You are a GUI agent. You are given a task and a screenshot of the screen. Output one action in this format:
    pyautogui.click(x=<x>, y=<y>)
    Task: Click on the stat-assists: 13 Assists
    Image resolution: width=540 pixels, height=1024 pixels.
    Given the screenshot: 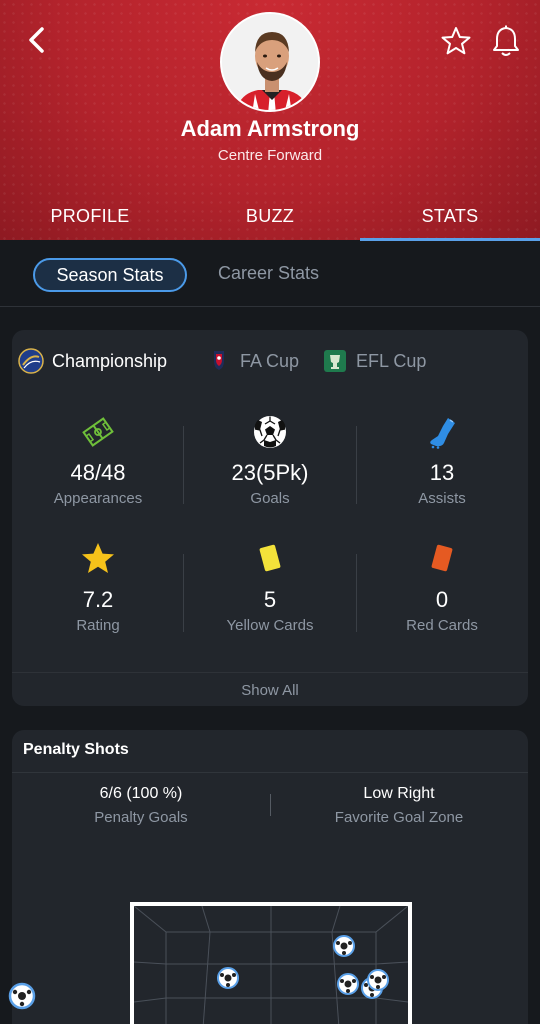 What is the action you would take?
    pyautogui.click(x=442, y=460)
    